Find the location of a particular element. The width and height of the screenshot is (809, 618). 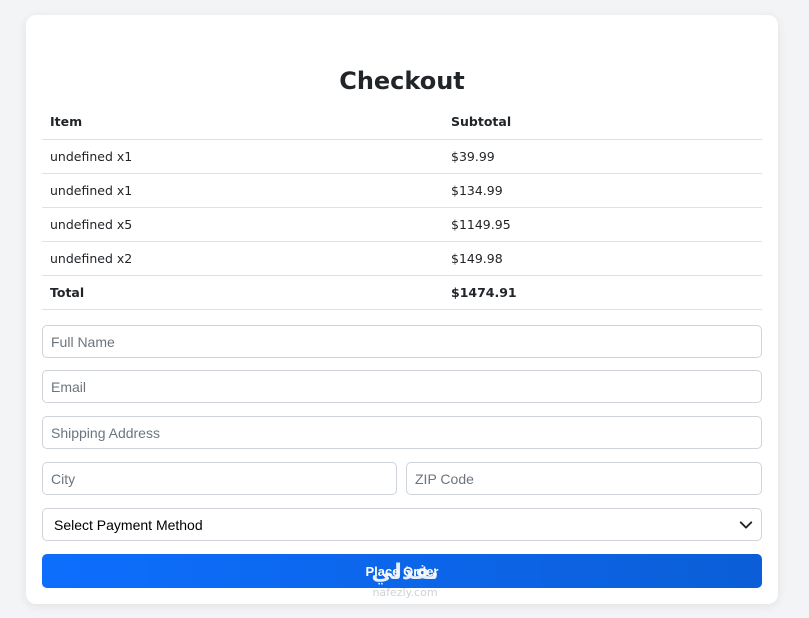

table-row: undefined x1 $39.99 is located at coordinates (402, 156).